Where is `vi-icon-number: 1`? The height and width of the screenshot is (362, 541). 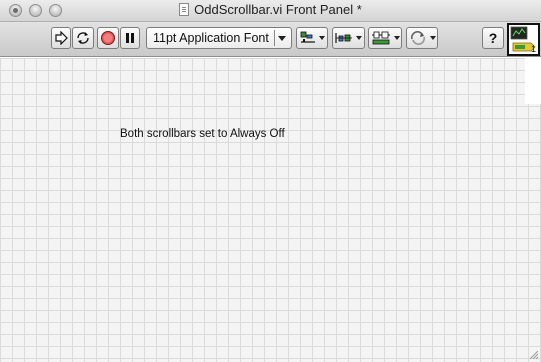 vi-icon-number: 1 is located at coordinates (533, 49).